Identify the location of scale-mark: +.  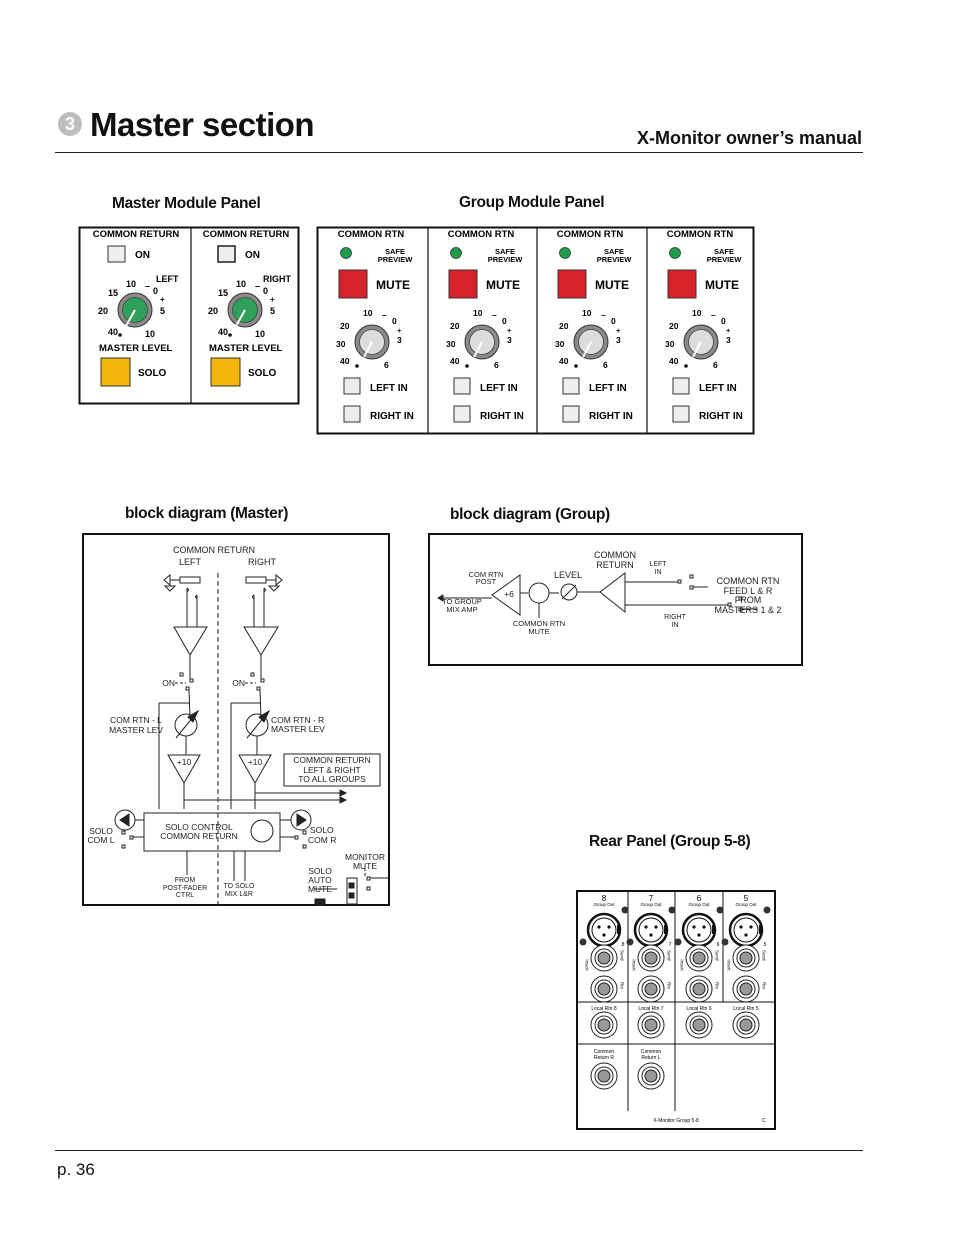
(272, 299).